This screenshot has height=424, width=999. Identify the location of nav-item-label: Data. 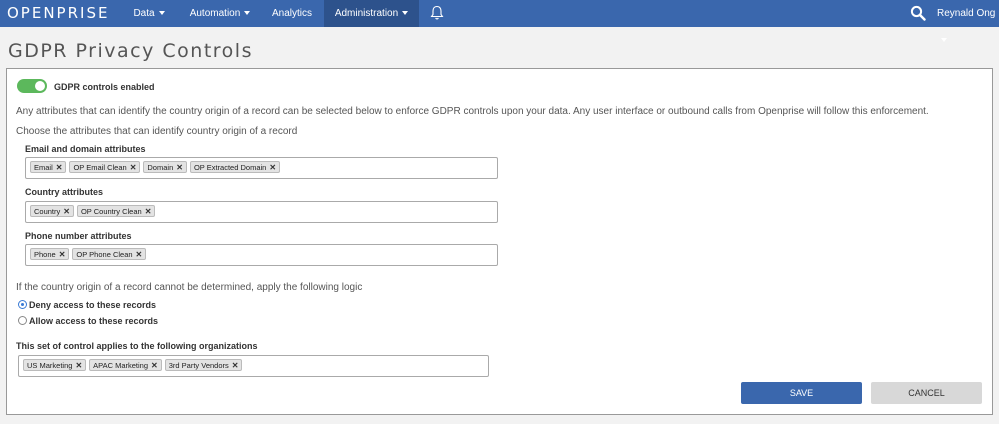
(144, 13).